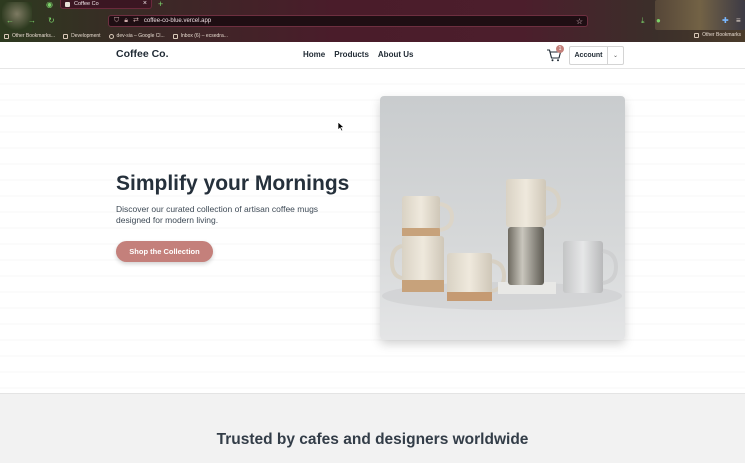  I want to click on account-button: Account, so click(589, 55).